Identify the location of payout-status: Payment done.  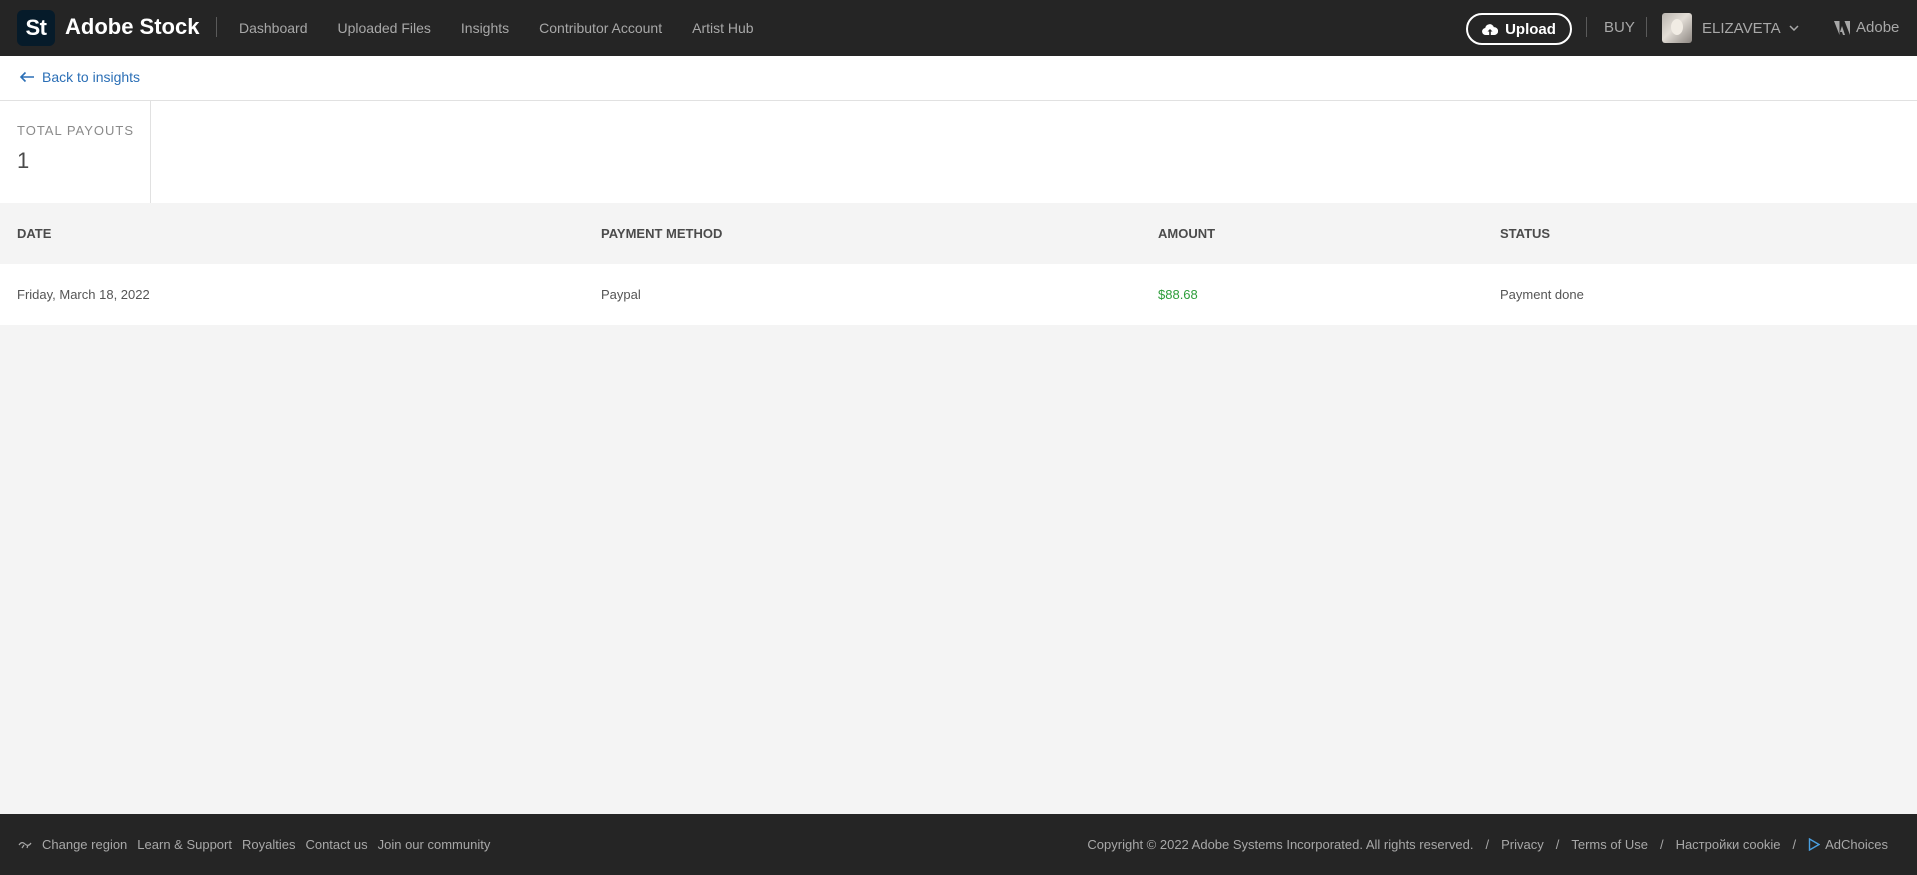
(1542, 294).